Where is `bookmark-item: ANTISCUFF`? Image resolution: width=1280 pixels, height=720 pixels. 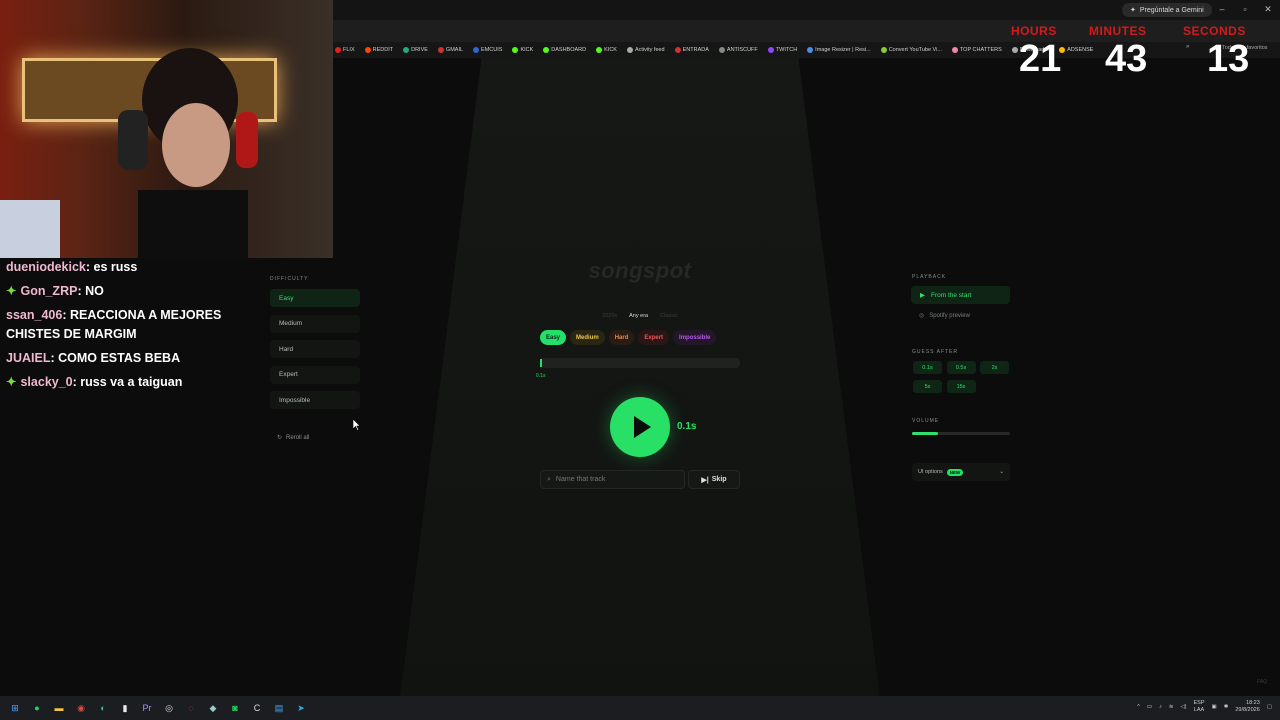 bookmark-item: ANTISCUFF is located at coordinates (738, 50).